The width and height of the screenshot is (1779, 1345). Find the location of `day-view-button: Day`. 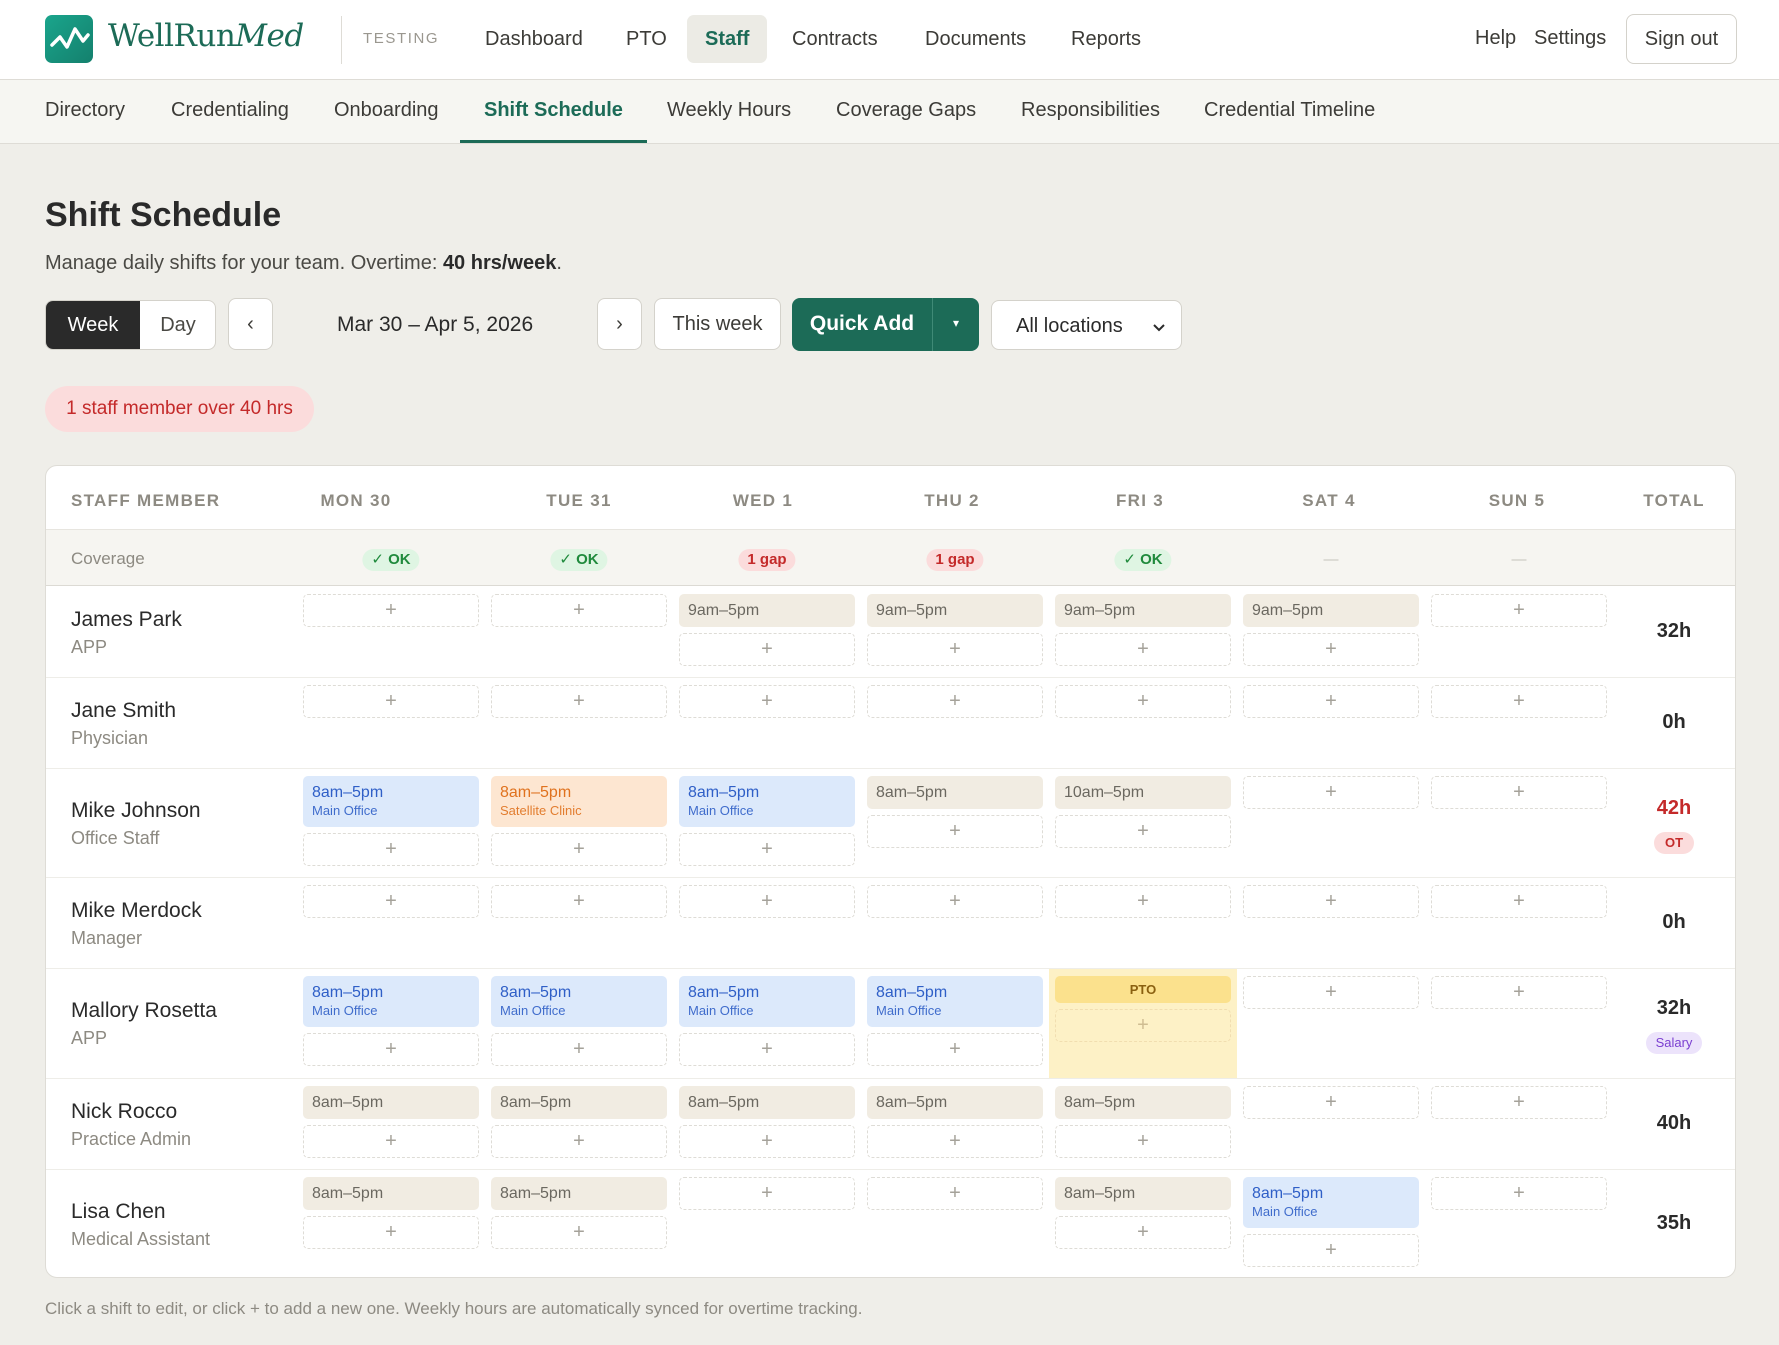

day-view-button: Day is located at coordinates (177, 325).